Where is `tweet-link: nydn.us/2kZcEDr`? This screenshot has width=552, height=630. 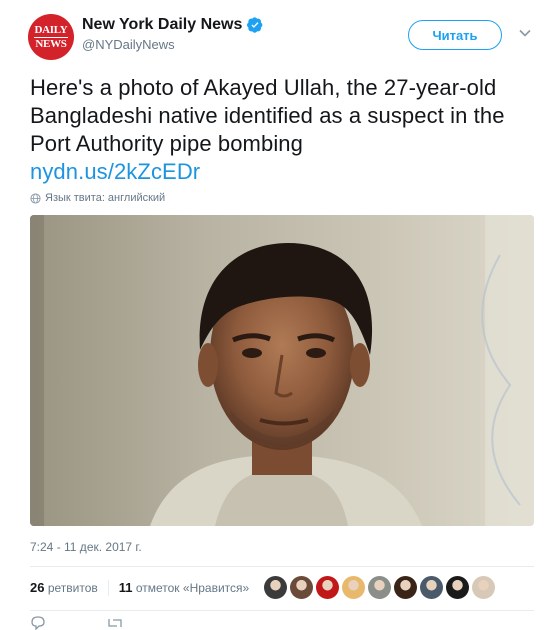 tweet-link: nydn.us/2kZcEDr is located at coordinates (115, 171).